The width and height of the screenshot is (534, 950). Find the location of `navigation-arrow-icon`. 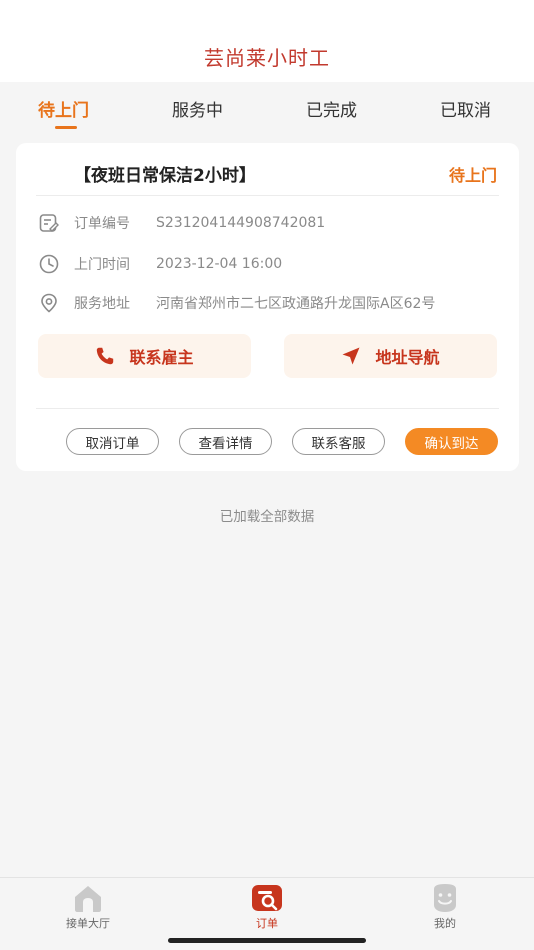

navigation-arrow-icon is located at coordinates (351, 356).